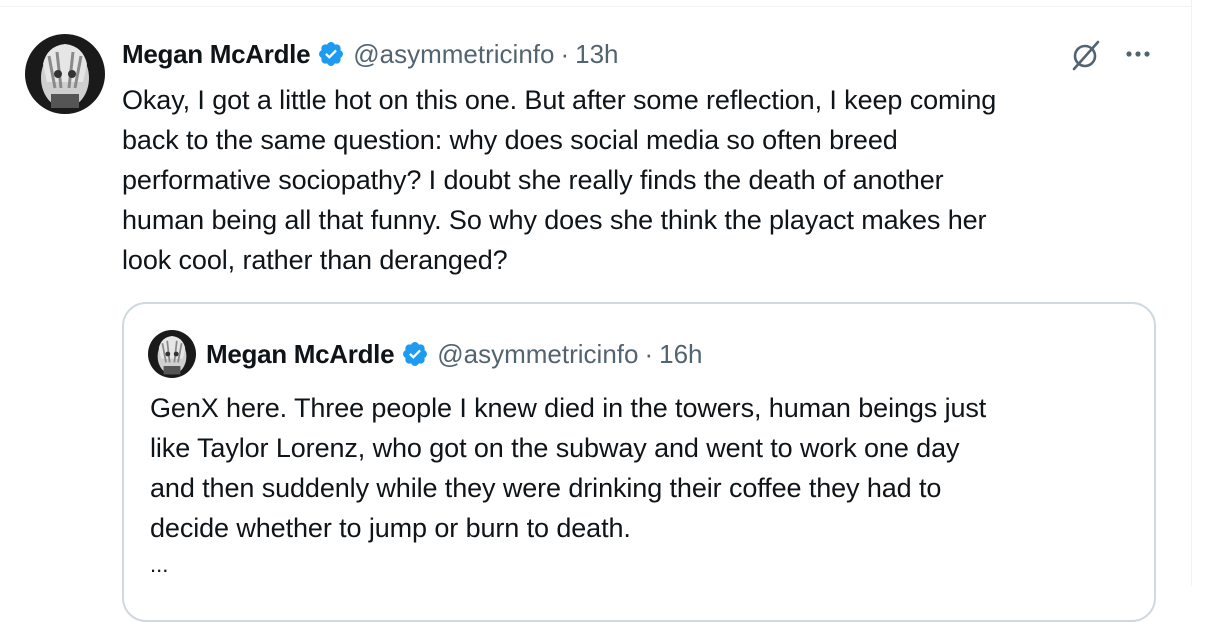  I want to click on tweet-text-line: look cool, rather than deranged?, so click(315, 260).